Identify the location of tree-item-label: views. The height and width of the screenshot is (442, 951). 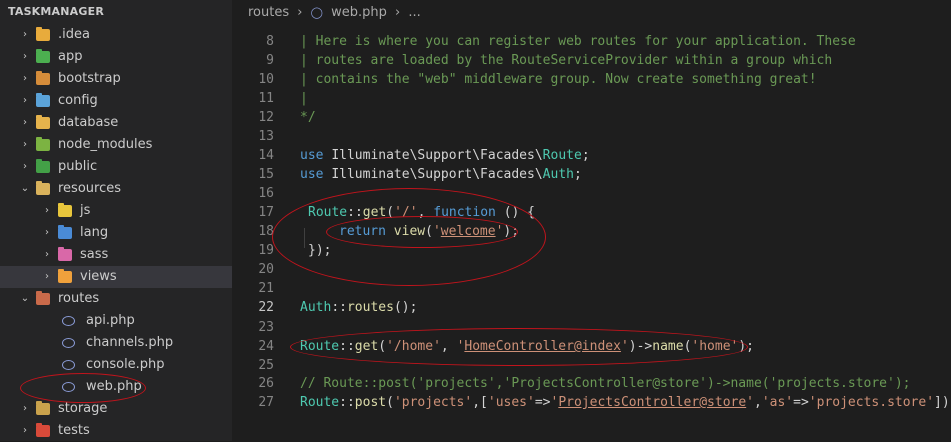
(98, 276).